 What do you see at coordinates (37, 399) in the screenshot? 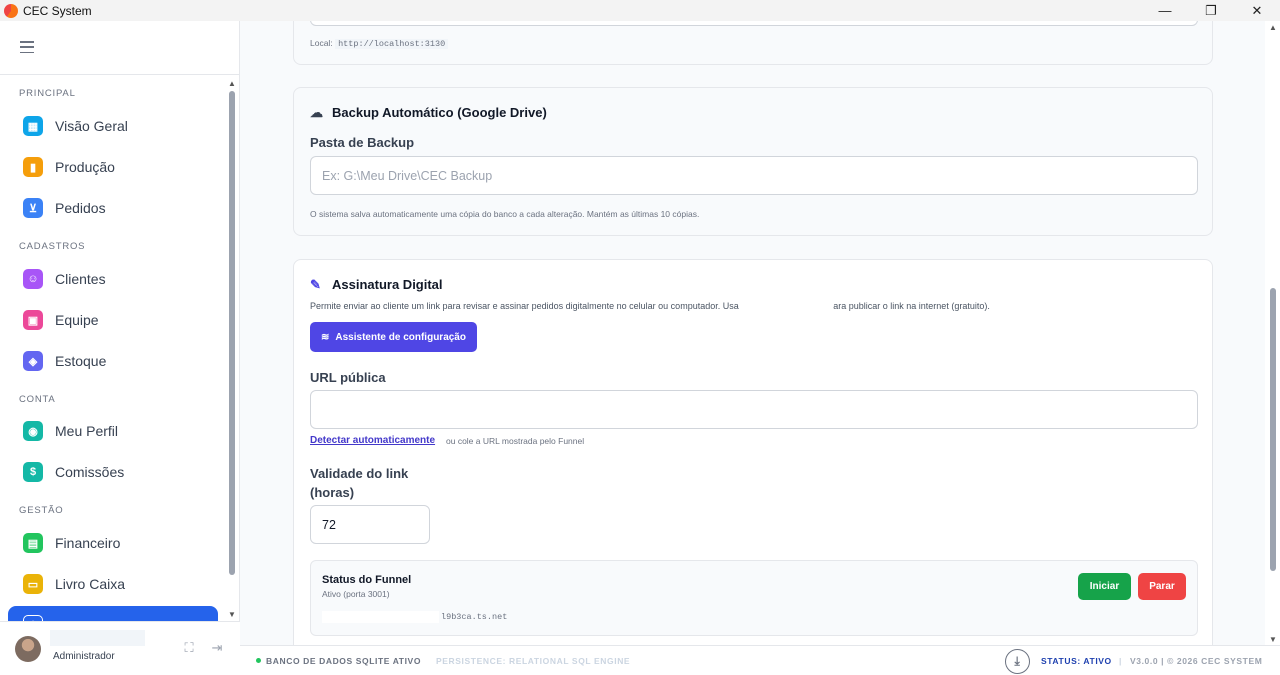
I see `section-label-conta: CONTA` at bounding box center [37, 399].